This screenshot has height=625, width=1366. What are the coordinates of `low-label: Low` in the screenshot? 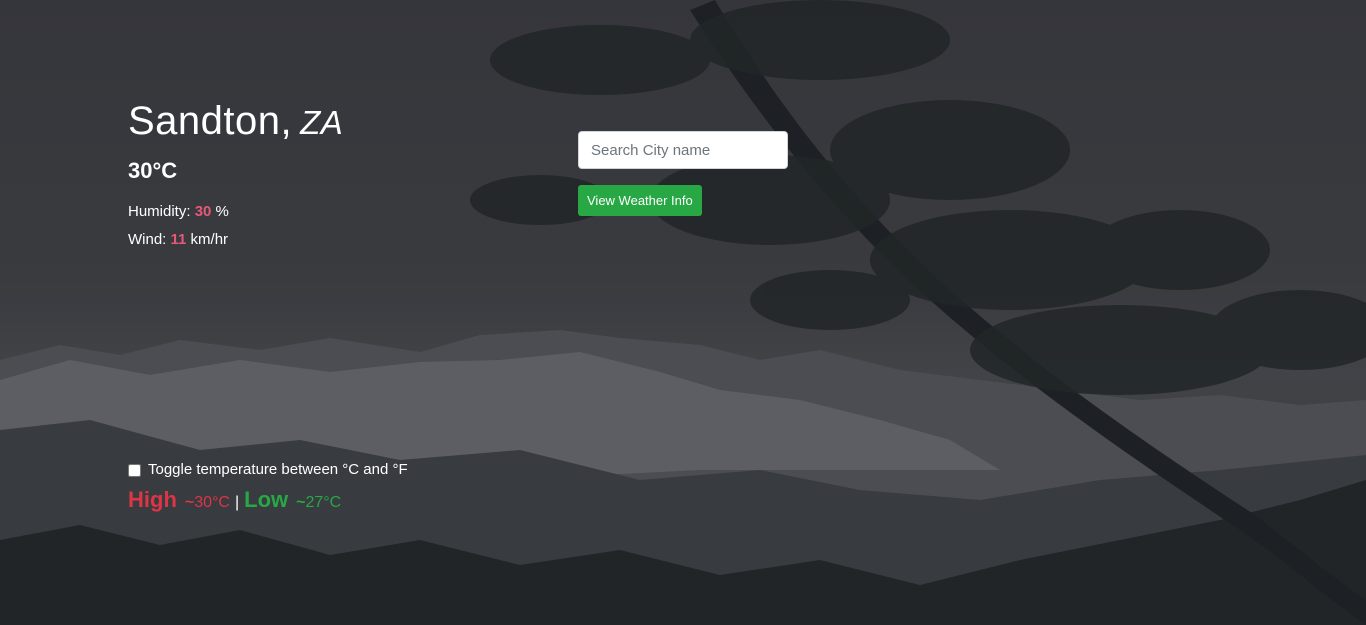 It's located at (266, 499).